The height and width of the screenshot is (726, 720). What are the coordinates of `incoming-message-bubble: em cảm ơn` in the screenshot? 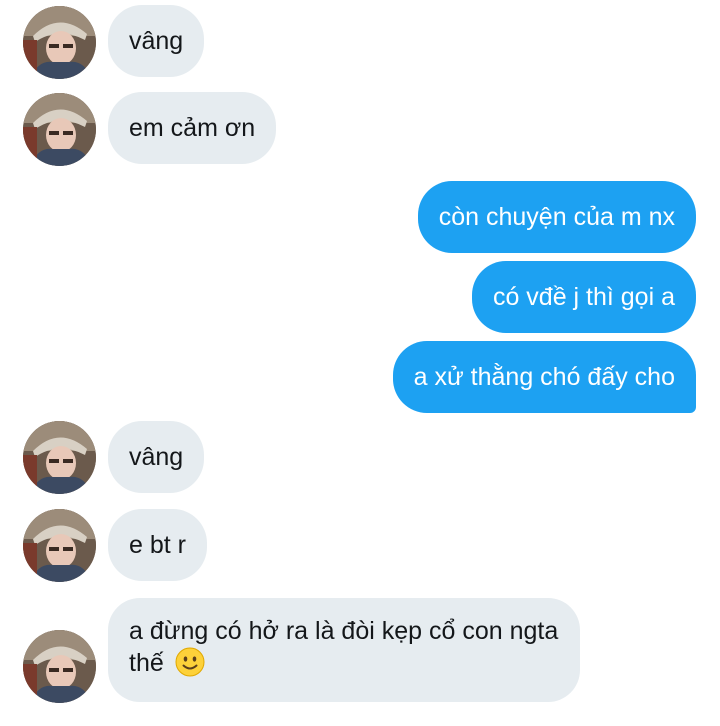 It's located at (192, 128).